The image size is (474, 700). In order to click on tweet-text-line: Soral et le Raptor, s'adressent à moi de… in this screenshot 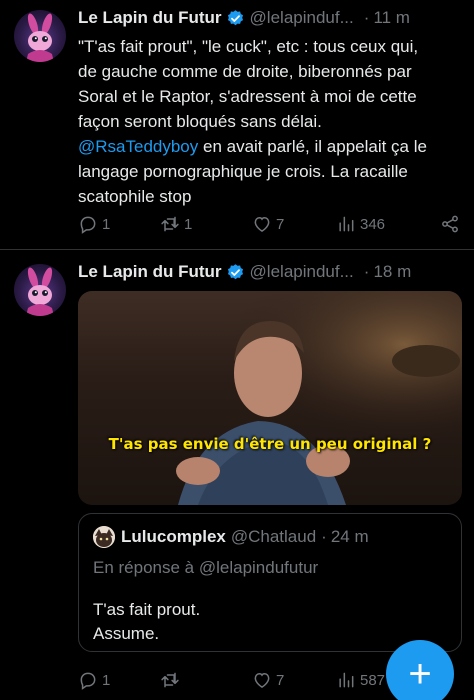, I will do `click(247, 96)`.